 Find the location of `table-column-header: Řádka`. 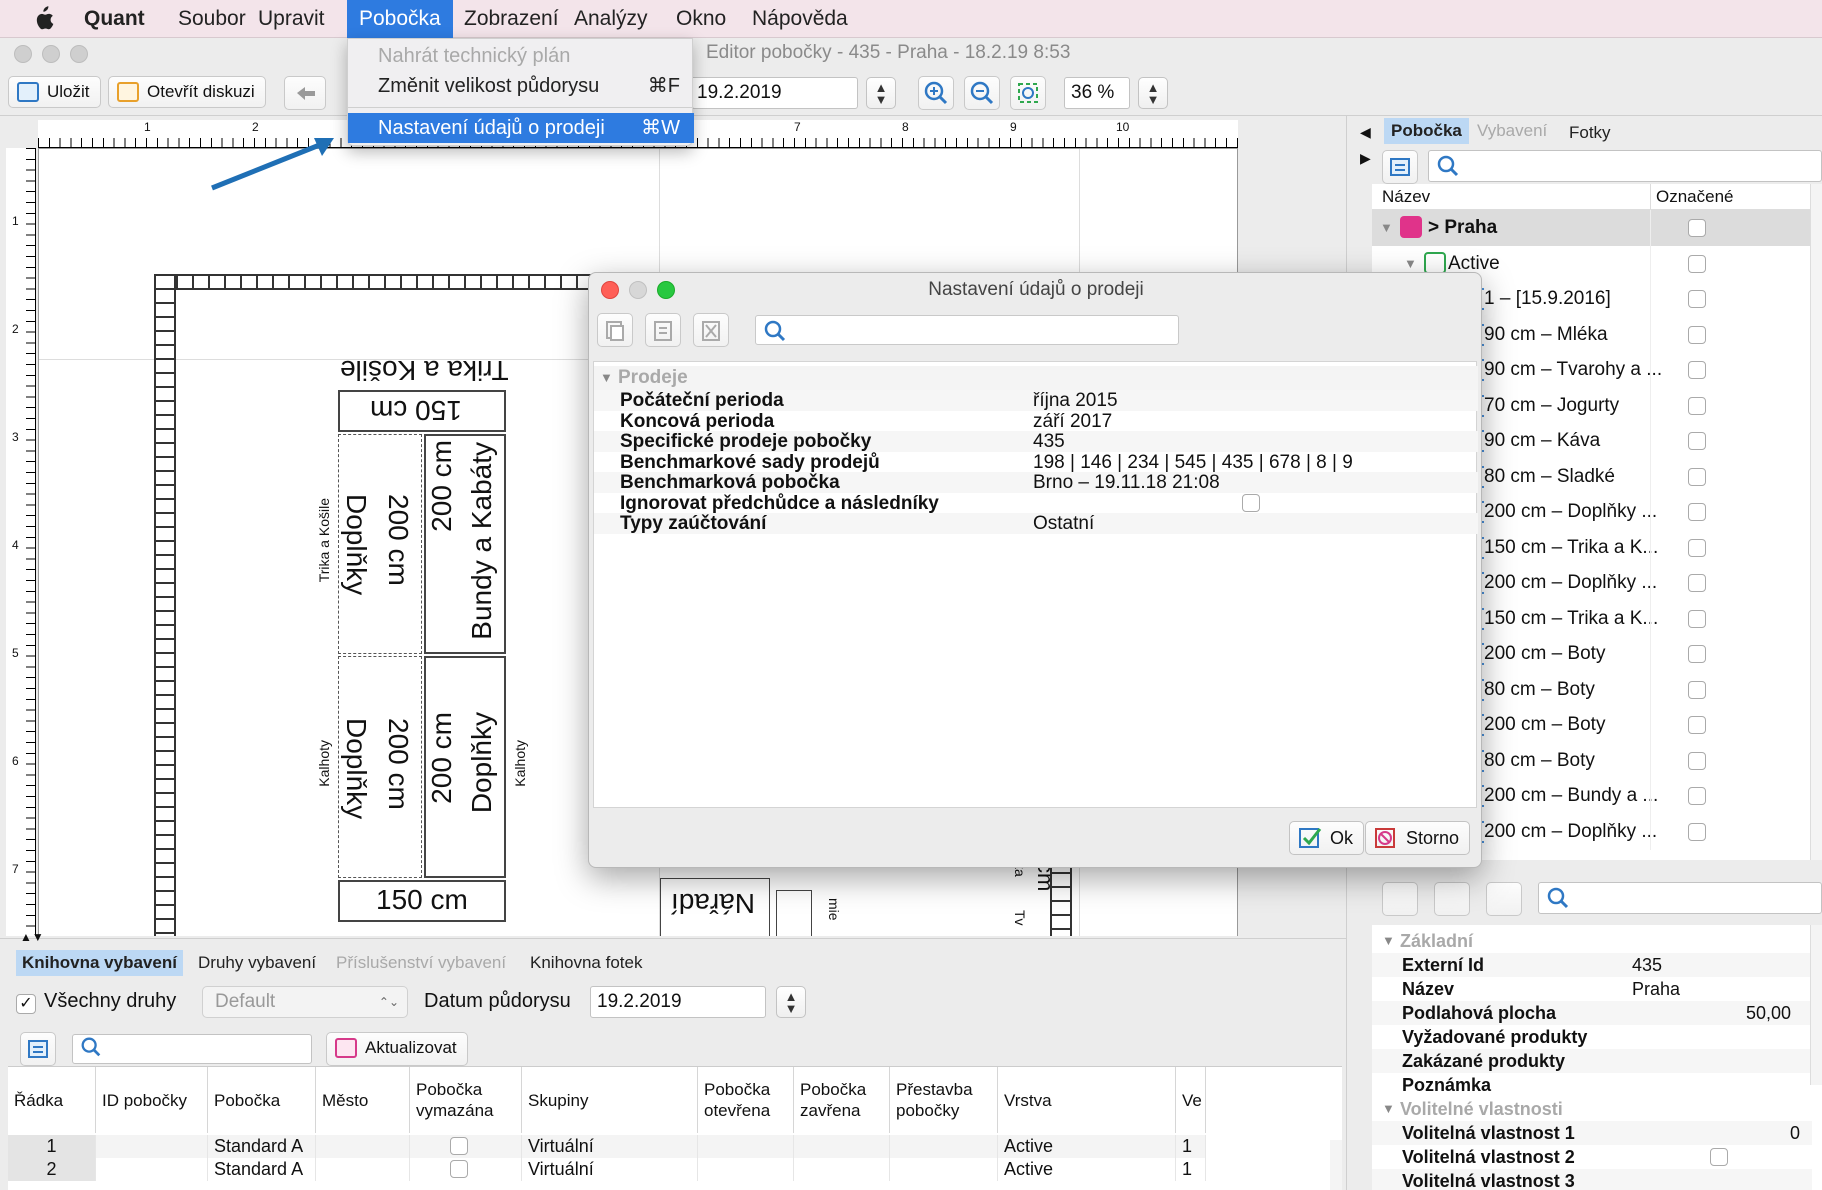

table-column-header: Řádka is located at coordinates (52, 1100).